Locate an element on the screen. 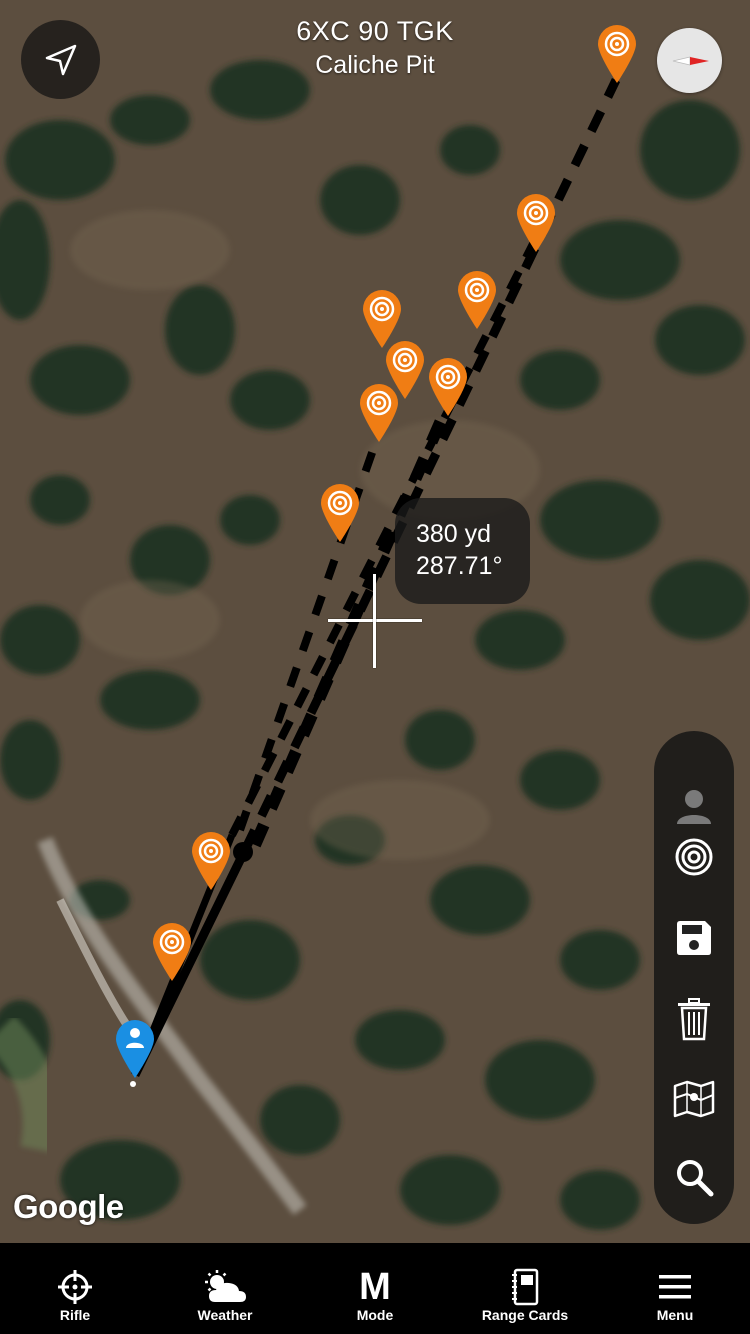  crosshair-icon is located at coordinates (75, 1287).